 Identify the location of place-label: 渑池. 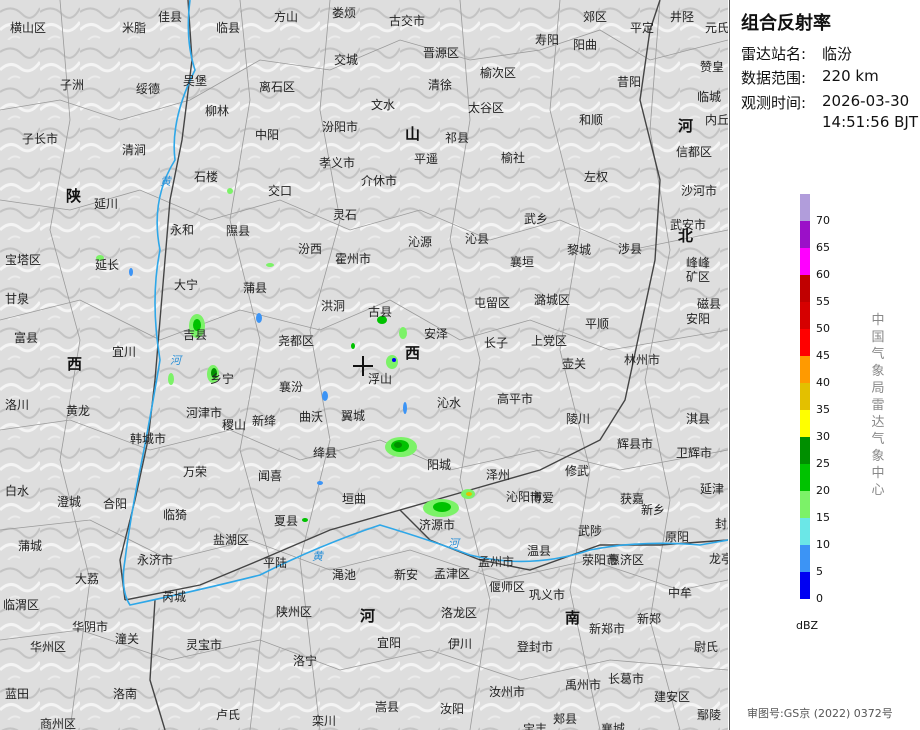
(344, 575).